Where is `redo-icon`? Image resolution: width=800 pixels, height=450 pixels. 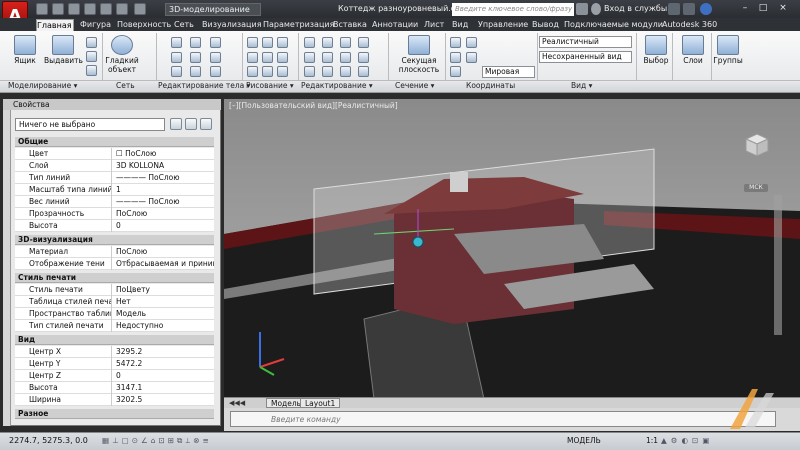
redo-icon is located at coordinates (140, 9).